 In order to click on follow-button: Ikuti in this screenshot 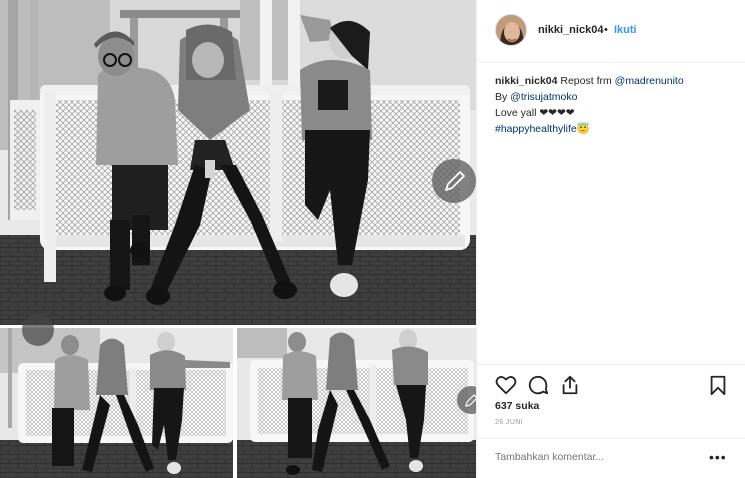, I will do `click(625, 30)`.